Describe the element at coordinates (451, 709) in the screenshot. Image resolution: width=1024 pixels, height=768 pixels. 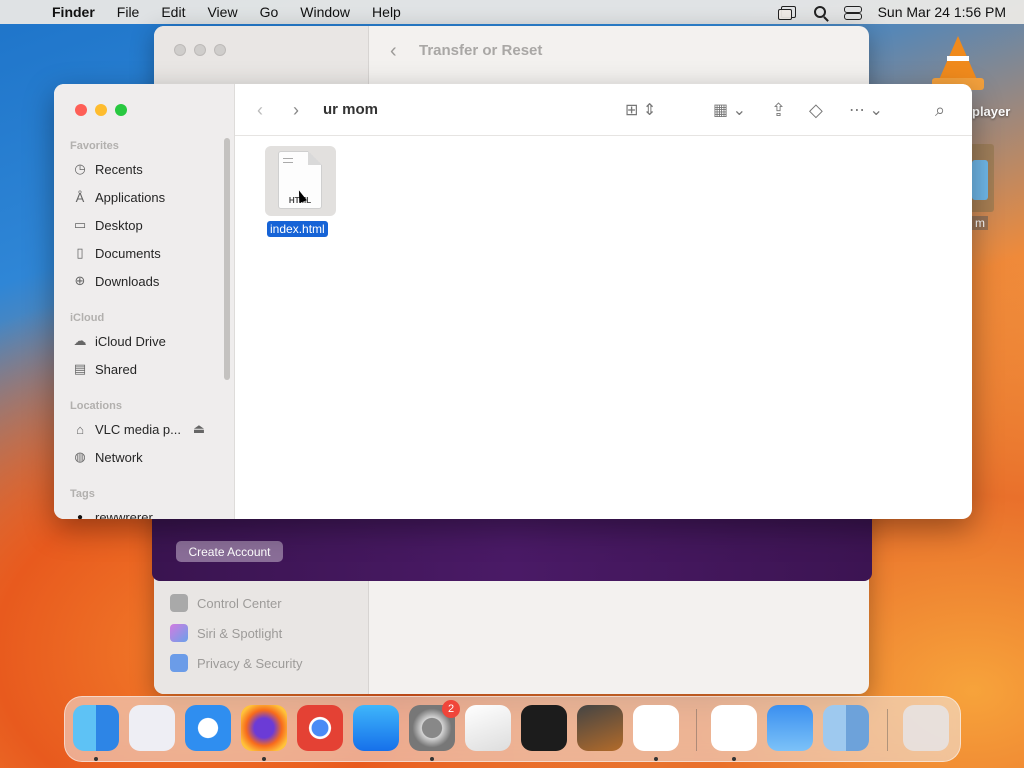
I see `notification-badge: 2` at that location.